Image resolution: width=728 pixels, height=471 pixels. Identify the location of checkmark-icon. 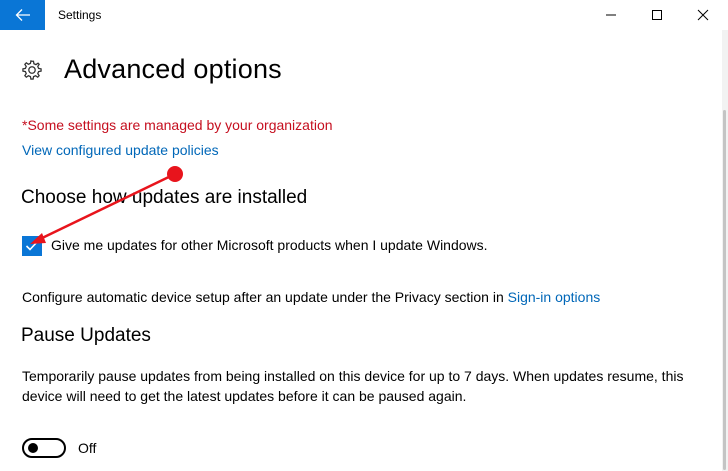
(32, 245).